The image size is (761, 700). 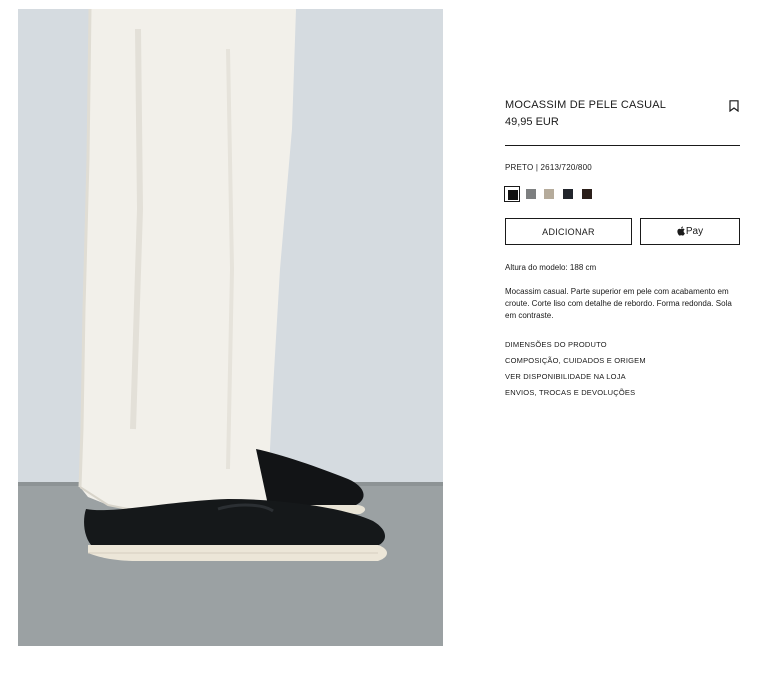 I want to click on color-reference: PRETO | 2613/720/800, so click(x=548, y=167).